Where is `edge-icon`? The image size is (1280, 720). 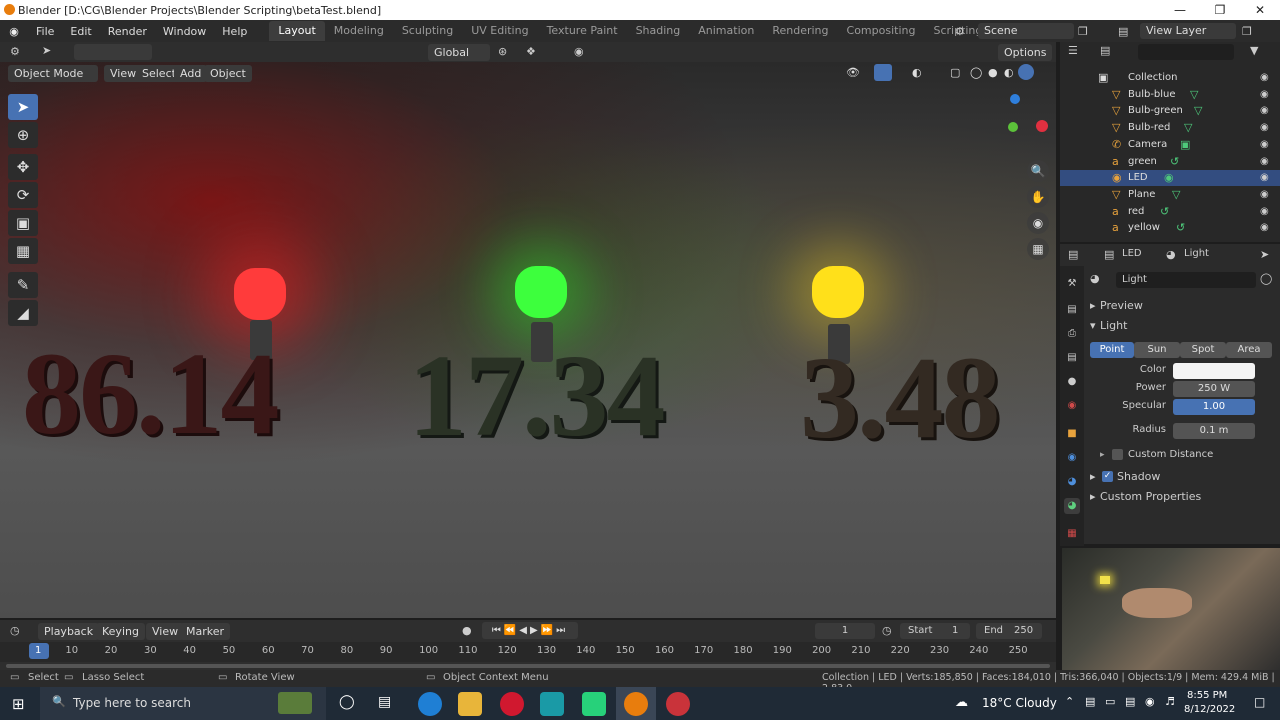
edge-icon is located at coordinates (430, 704).